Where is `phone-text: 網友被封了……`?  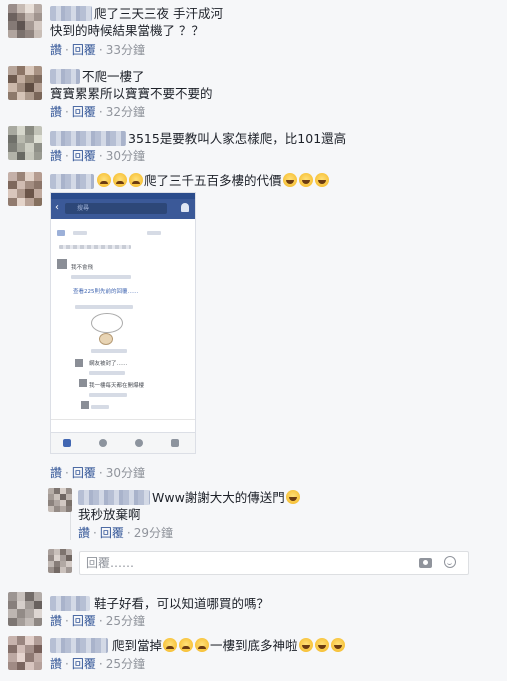 phone-text: 網友被封了…… is located at coordinates (108, 364).